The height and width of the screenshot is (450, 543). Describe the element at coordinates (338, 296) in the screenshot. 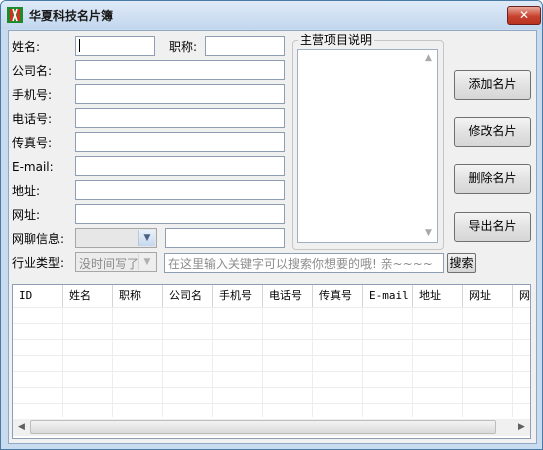

I see `column-header-fax: 传真号` at that location.